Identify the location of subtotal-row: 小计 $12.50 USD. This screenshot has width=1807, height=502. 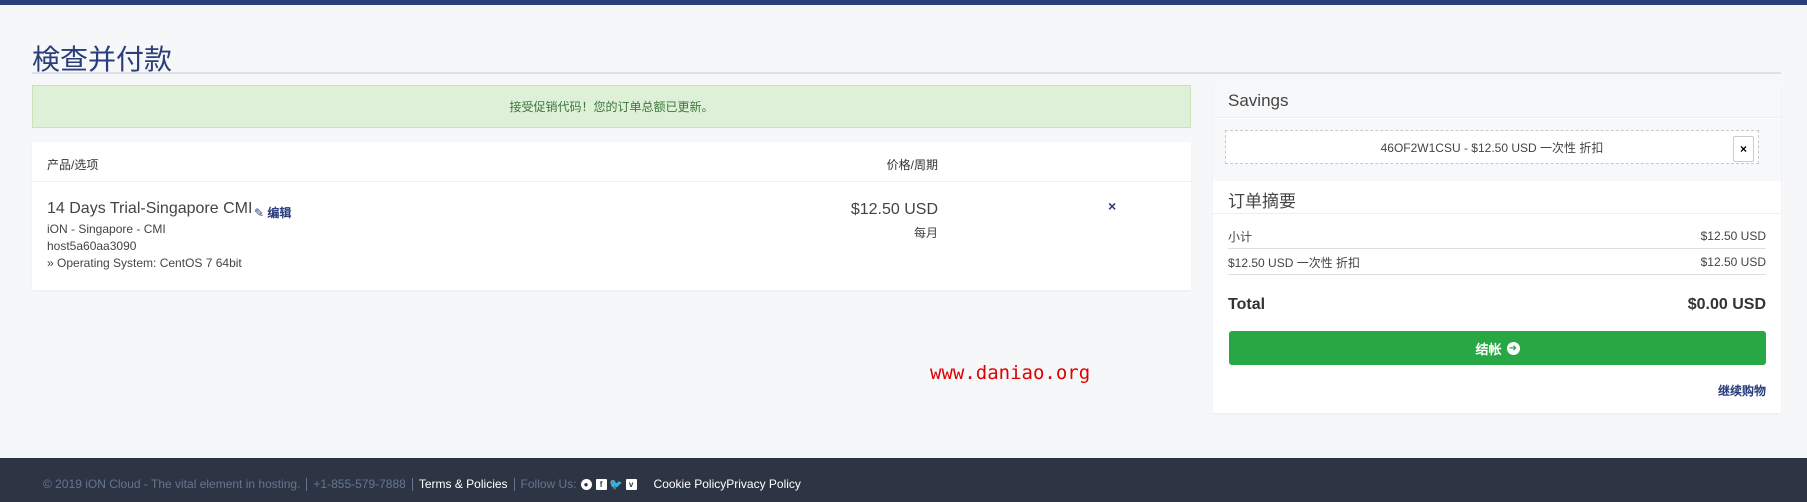
(1497, 236).